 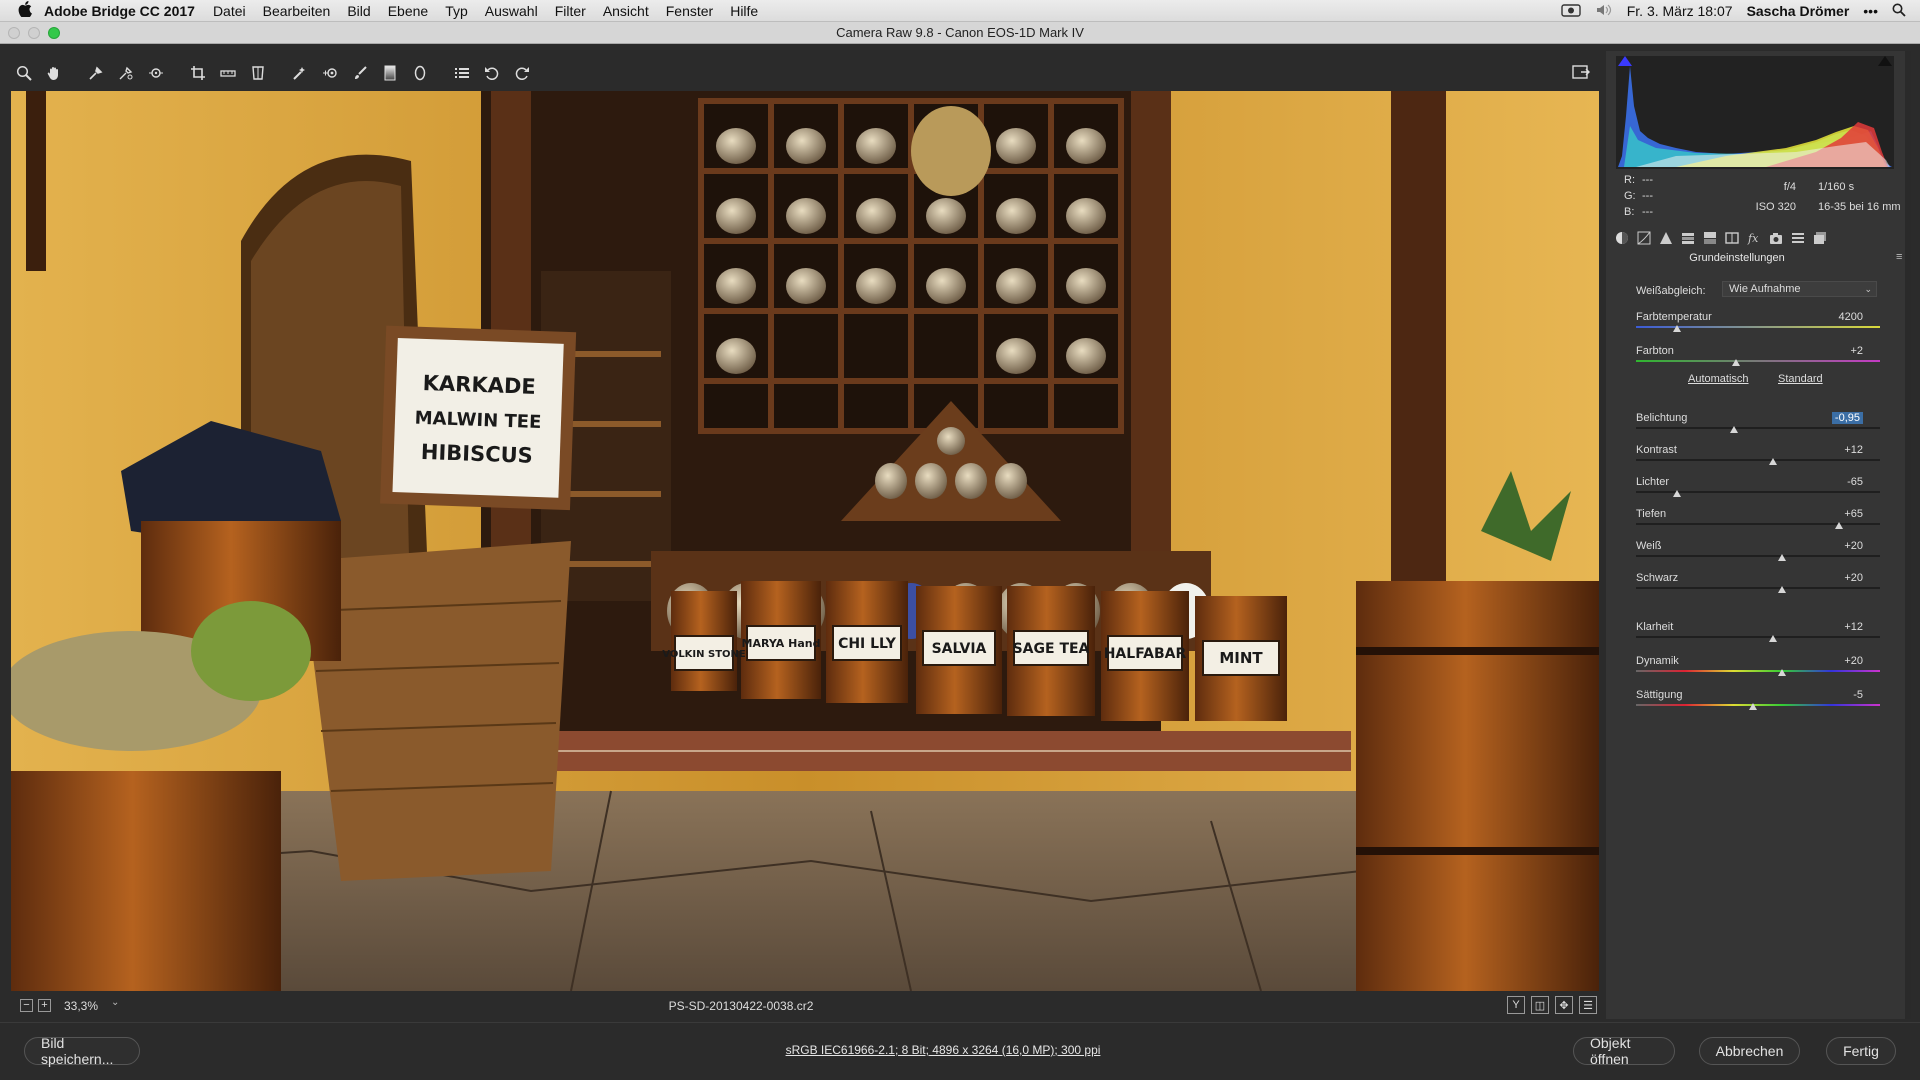 I want to click on slider-vibrance: Dynamik +20, so click(x=1758, y=669).